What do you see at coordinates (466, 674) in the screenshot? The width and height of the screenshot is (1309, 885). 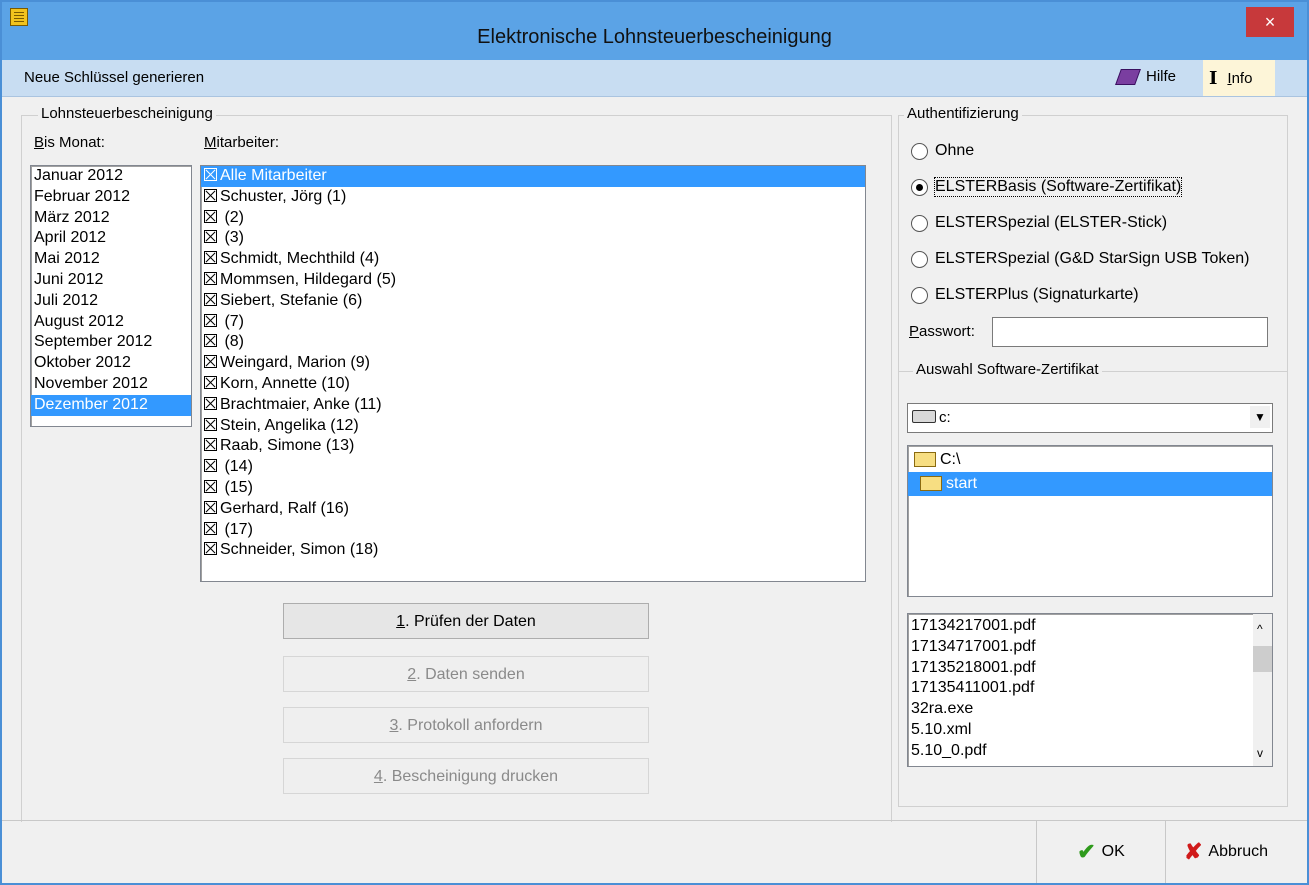 I see `send-data-button: 2. Daten senden` at bounding box center [466, 674].